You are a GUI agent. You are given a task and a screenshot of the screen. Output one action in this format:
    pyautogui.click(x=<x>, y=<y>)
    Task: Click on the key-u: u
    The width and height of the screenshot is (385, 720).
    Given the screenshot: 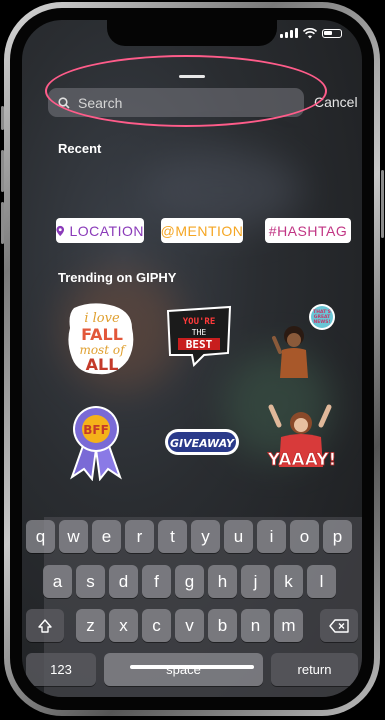 What is the action you would take?
    pyautogui.click(x=238, y=536)
    